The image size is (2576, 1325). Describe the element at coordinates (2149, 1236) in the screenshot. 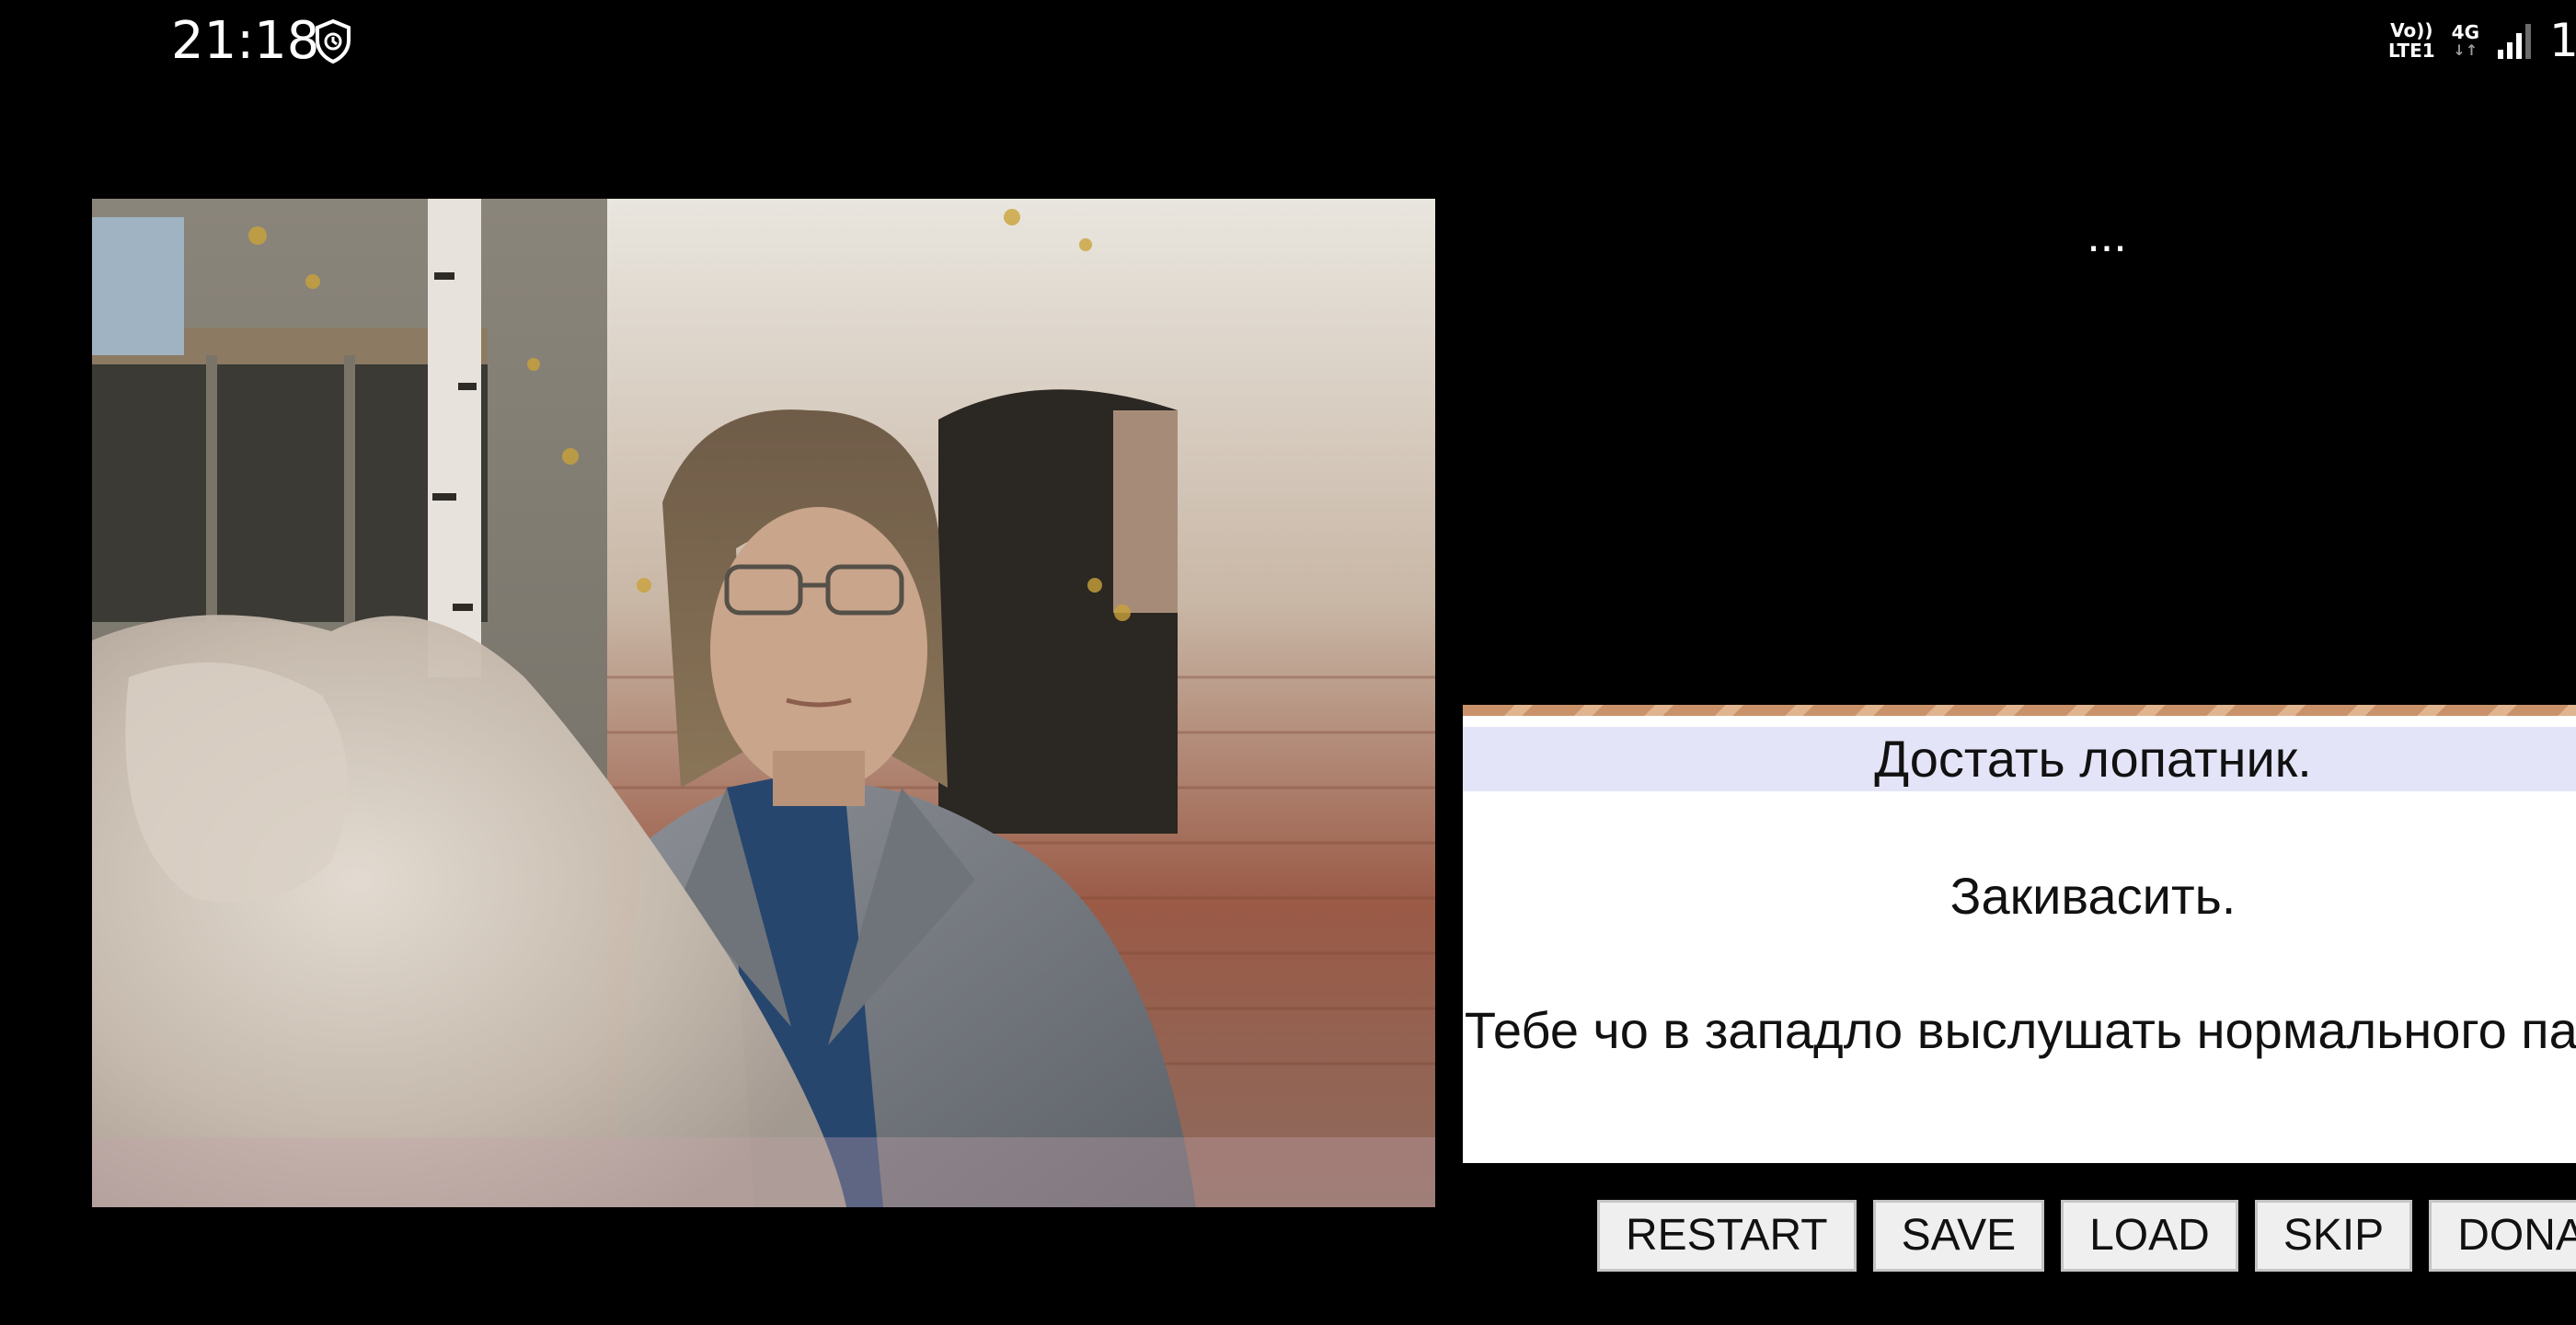

I see `load-button: LOAD` at that location.